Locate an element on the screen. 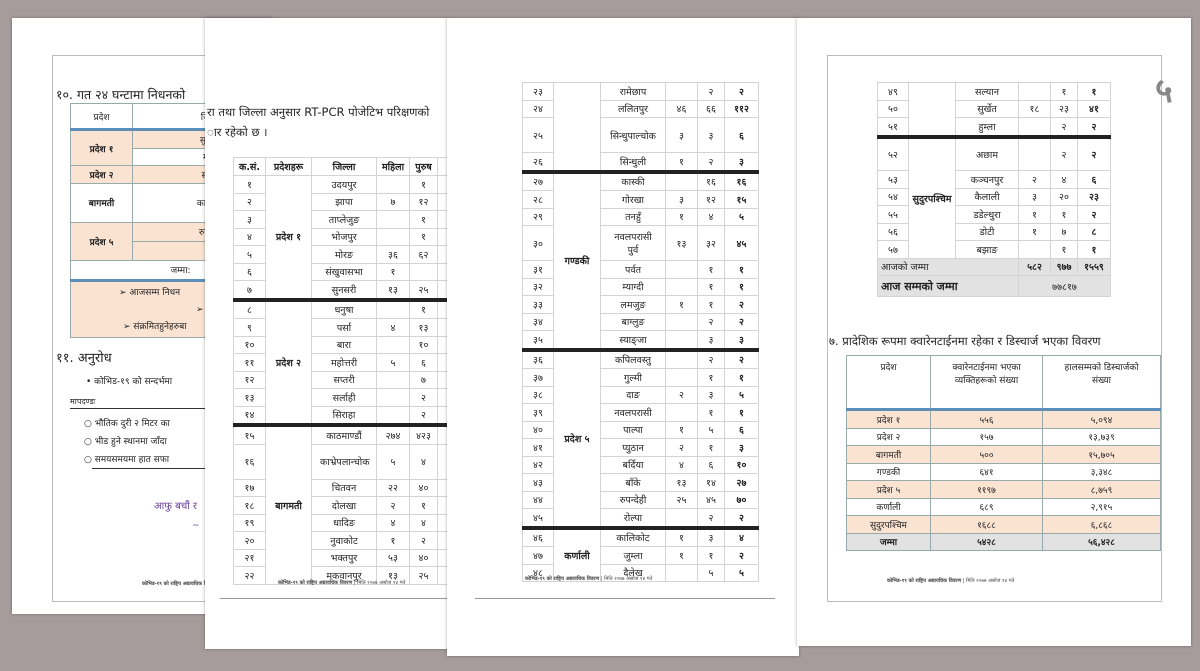  row-number: १ is located at coordinates (249, 184).